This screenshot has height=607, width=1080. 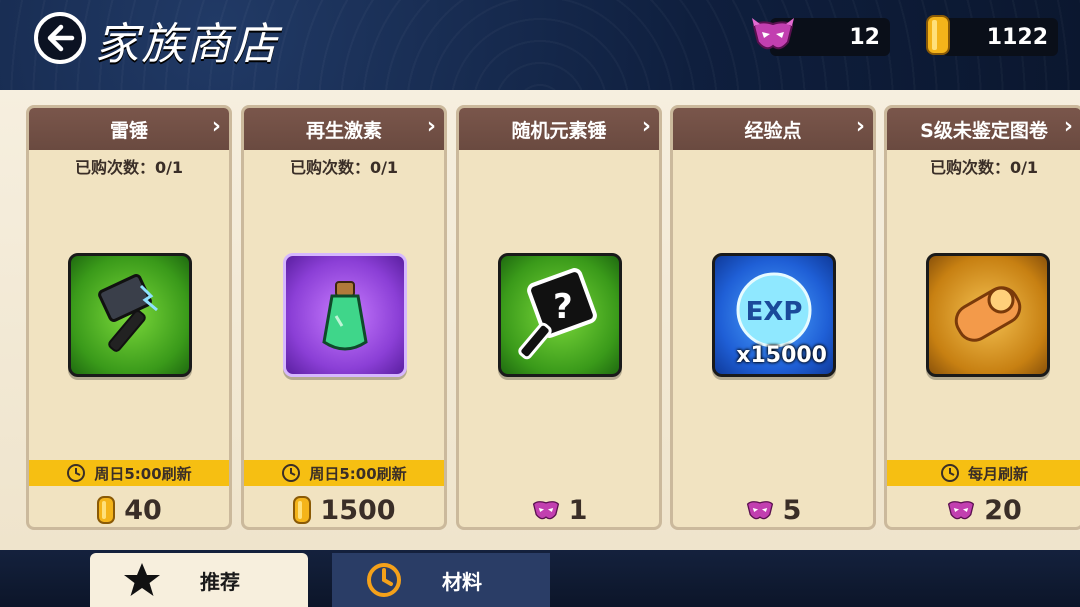 I want to click on mystery-hammer-icon: ?, so click(x=560, y=315).